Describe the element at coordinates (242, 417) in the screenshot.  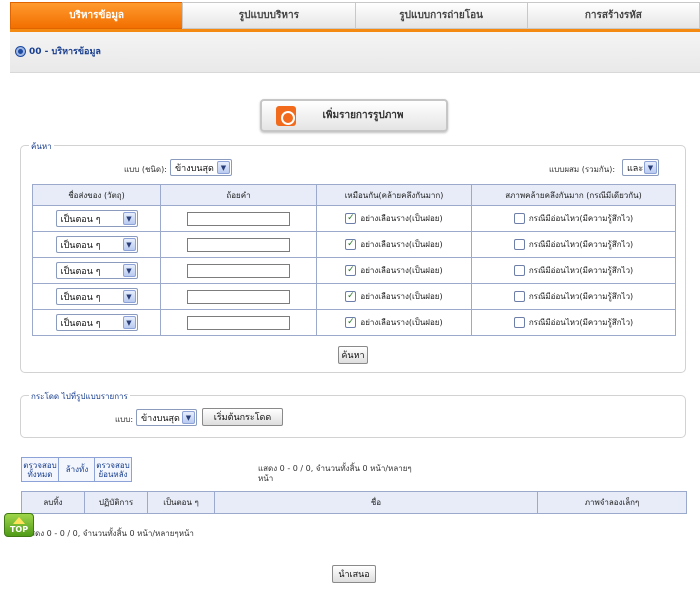
I see `start-jump-button: เริ่มต้นกระโดด` at that location.